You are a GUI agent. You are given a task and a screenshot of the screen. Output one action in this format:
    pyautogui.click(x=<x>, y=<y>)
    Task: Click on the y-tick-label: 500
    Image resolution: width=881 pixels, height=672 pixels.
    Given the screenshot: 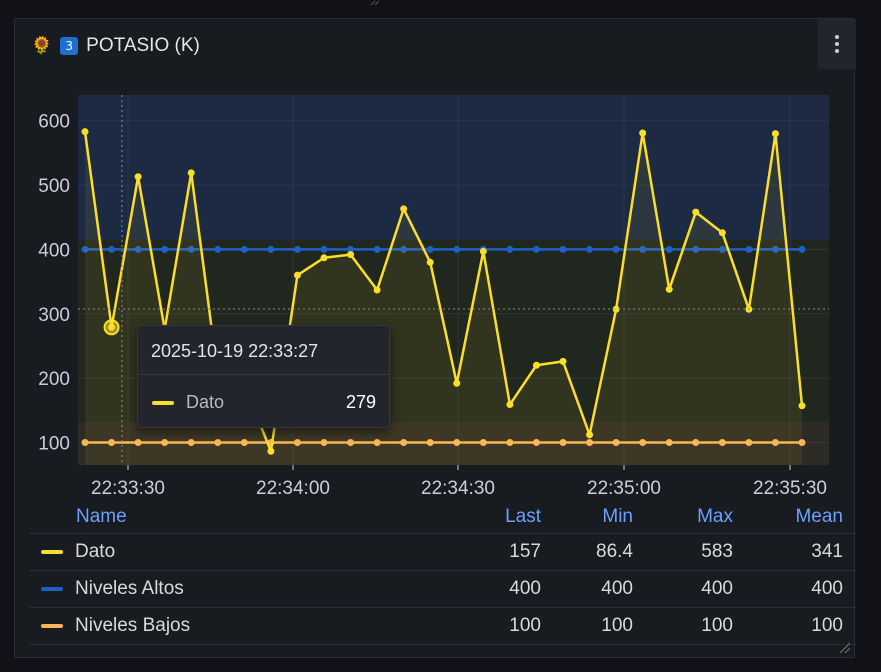 What is the action you would take?
    pyautogui.click(x=54, y=186)
    